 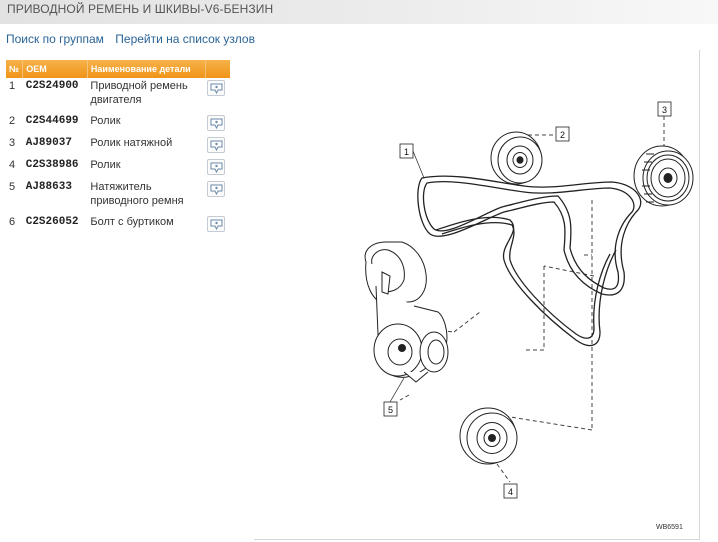 I want to click on callout-2-label: 2, so click(x=562, y=135).